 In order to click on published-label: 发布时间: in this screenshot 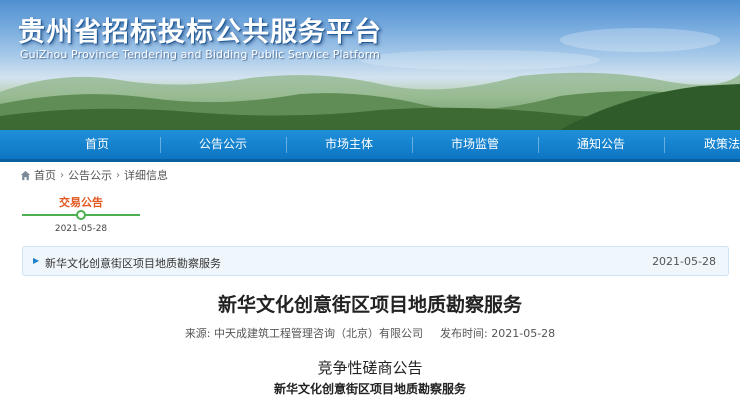, I will do `click(464, 333)`.